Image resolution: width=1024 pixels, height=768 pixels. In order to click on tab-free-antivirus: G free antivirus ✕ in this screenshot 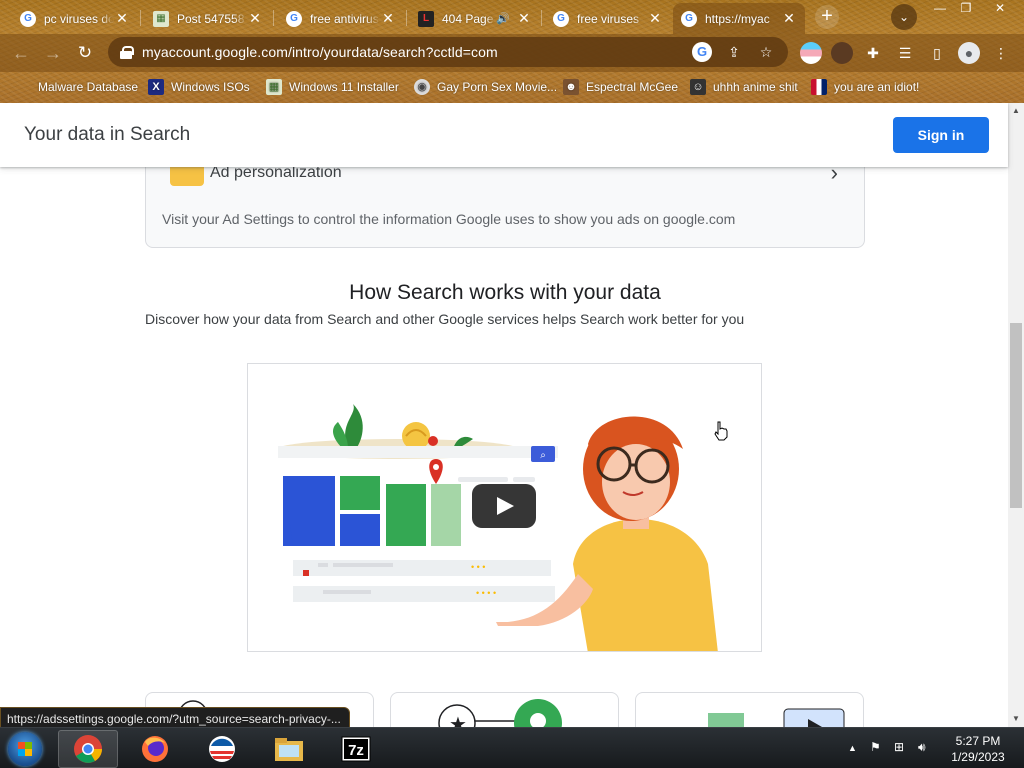, I will do `click(341, 18)`.